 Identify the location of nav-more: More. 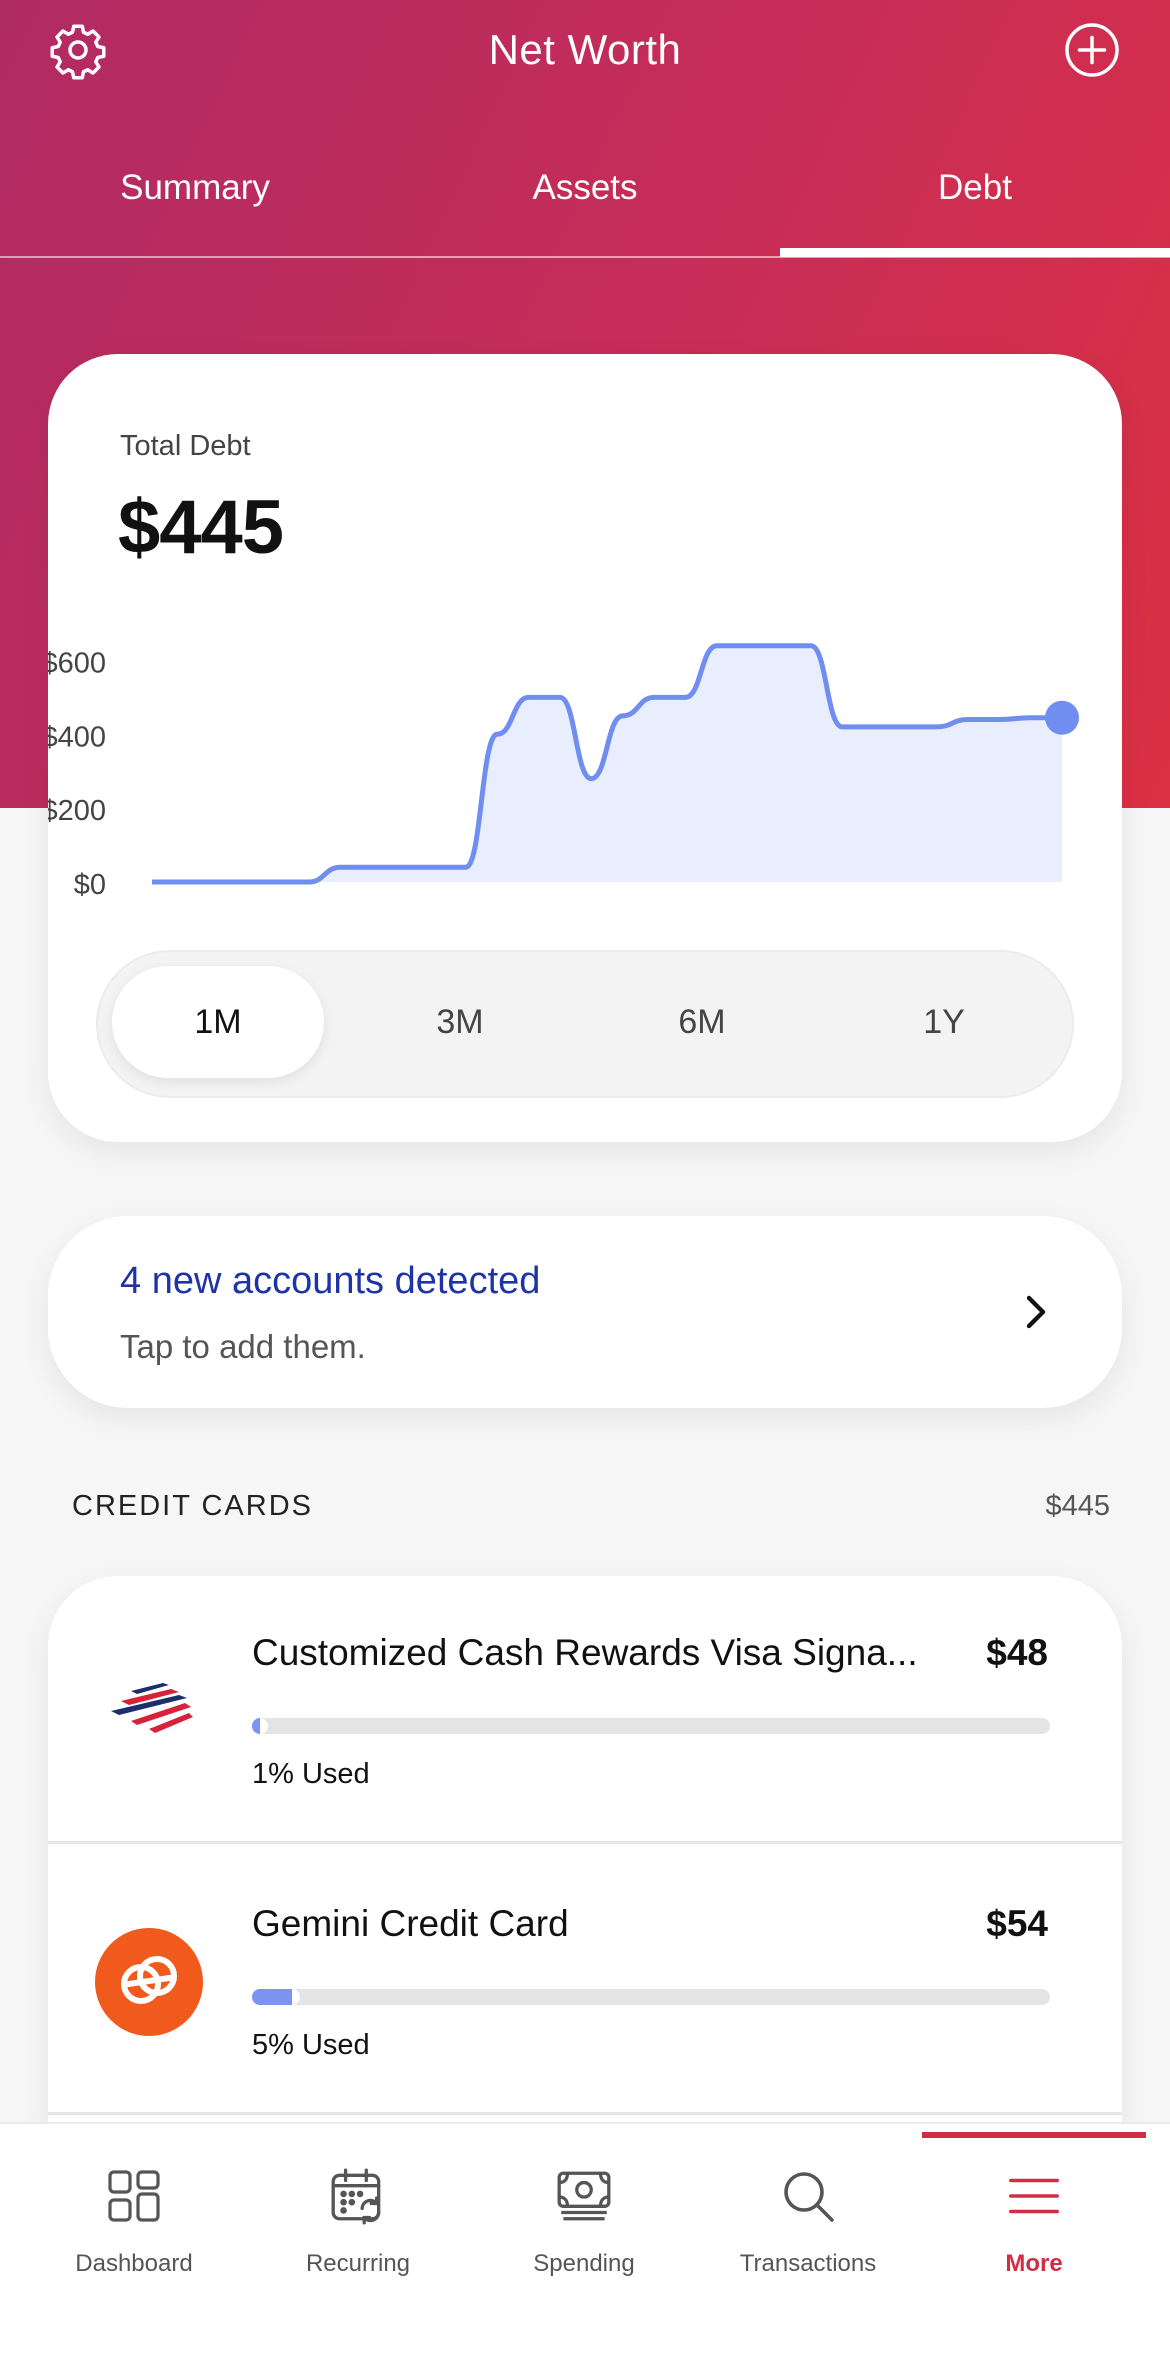
(1034, 2224).